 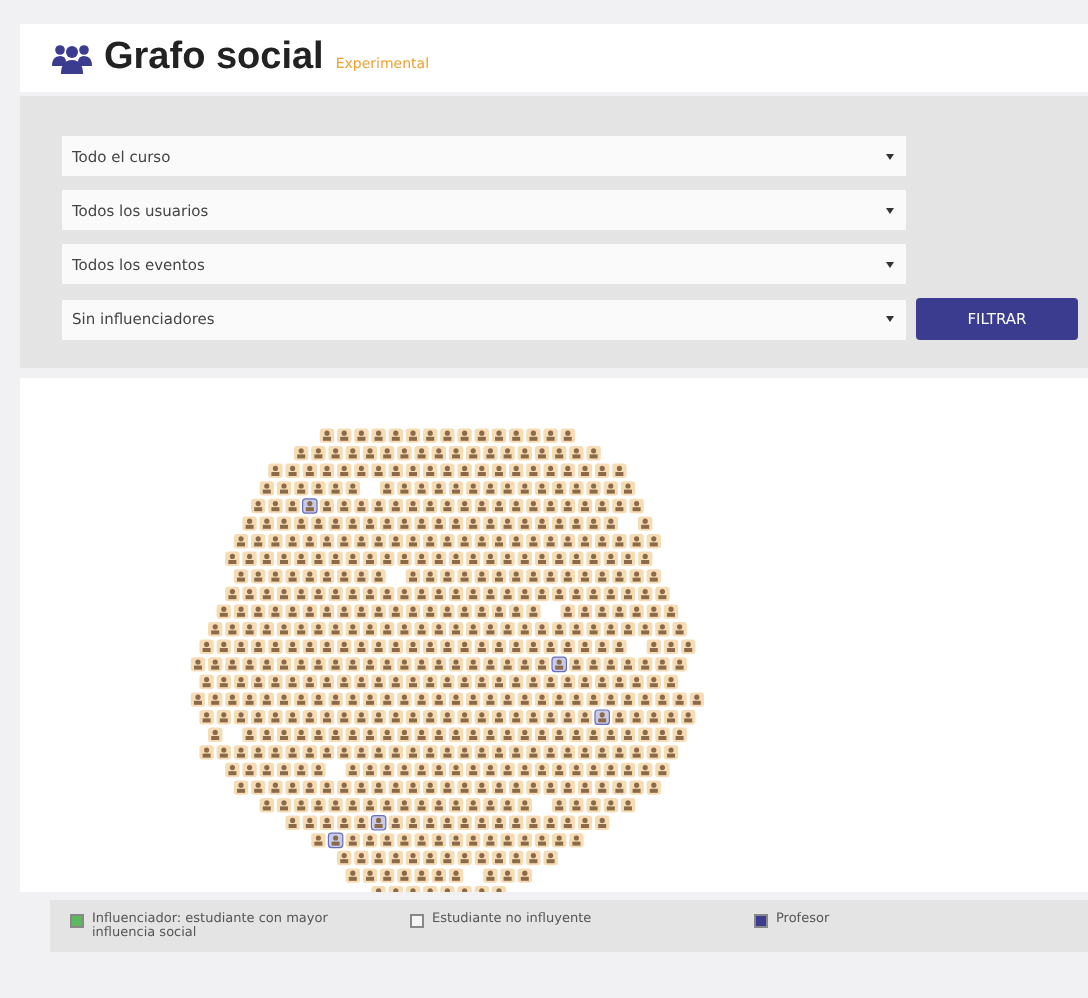 I want to click on page-title: Grafo social, so click(x=214, y=58).